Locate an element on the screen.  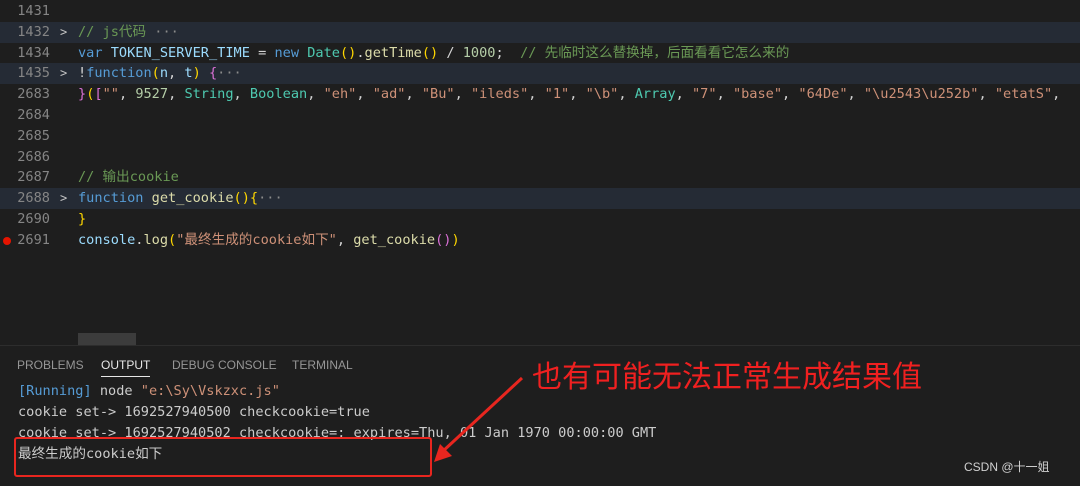
highlight-box is located at coordinates (223, 457).